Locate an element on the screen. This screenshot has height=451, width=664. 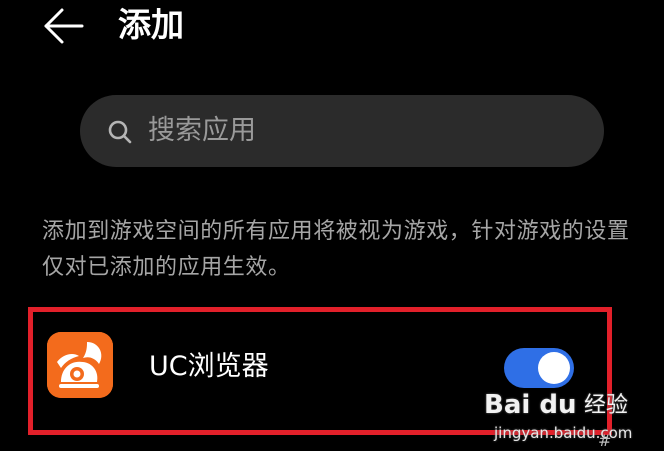
app-name: UC浏览器 is located at coordinates (209, 366).